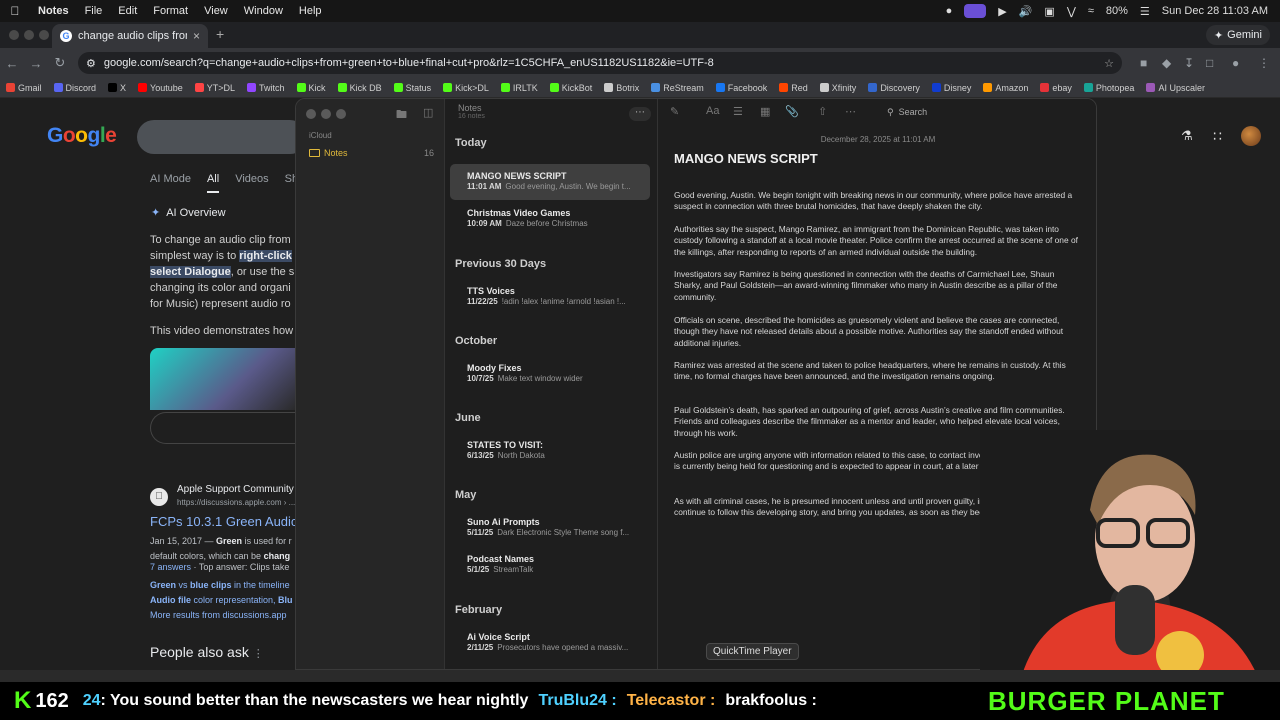  I want to click on bookmark-item: Gmail, so click(24, 88).